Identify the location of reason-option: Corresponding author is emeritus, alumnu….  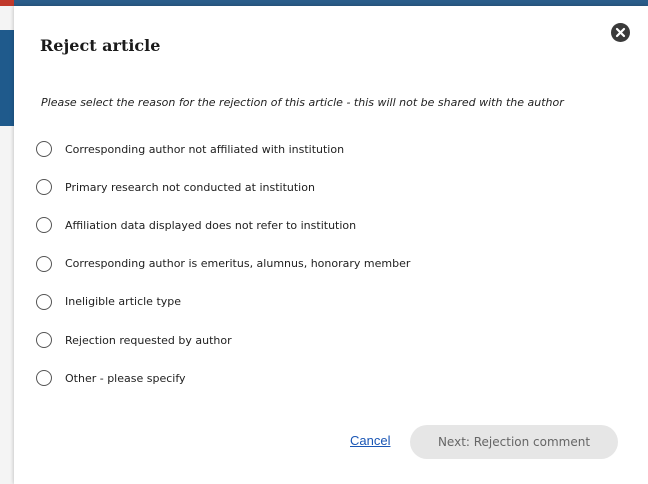
(326, 264).